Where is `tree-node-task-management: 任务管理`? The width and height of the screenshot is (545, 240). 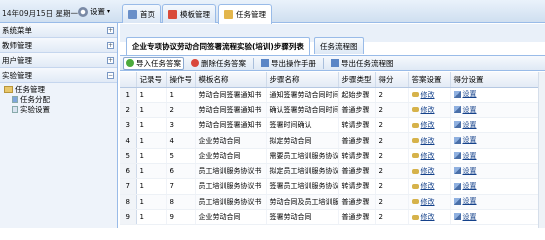 tree-node-task-management: 任务管理 is located at coordinates (60, 89).